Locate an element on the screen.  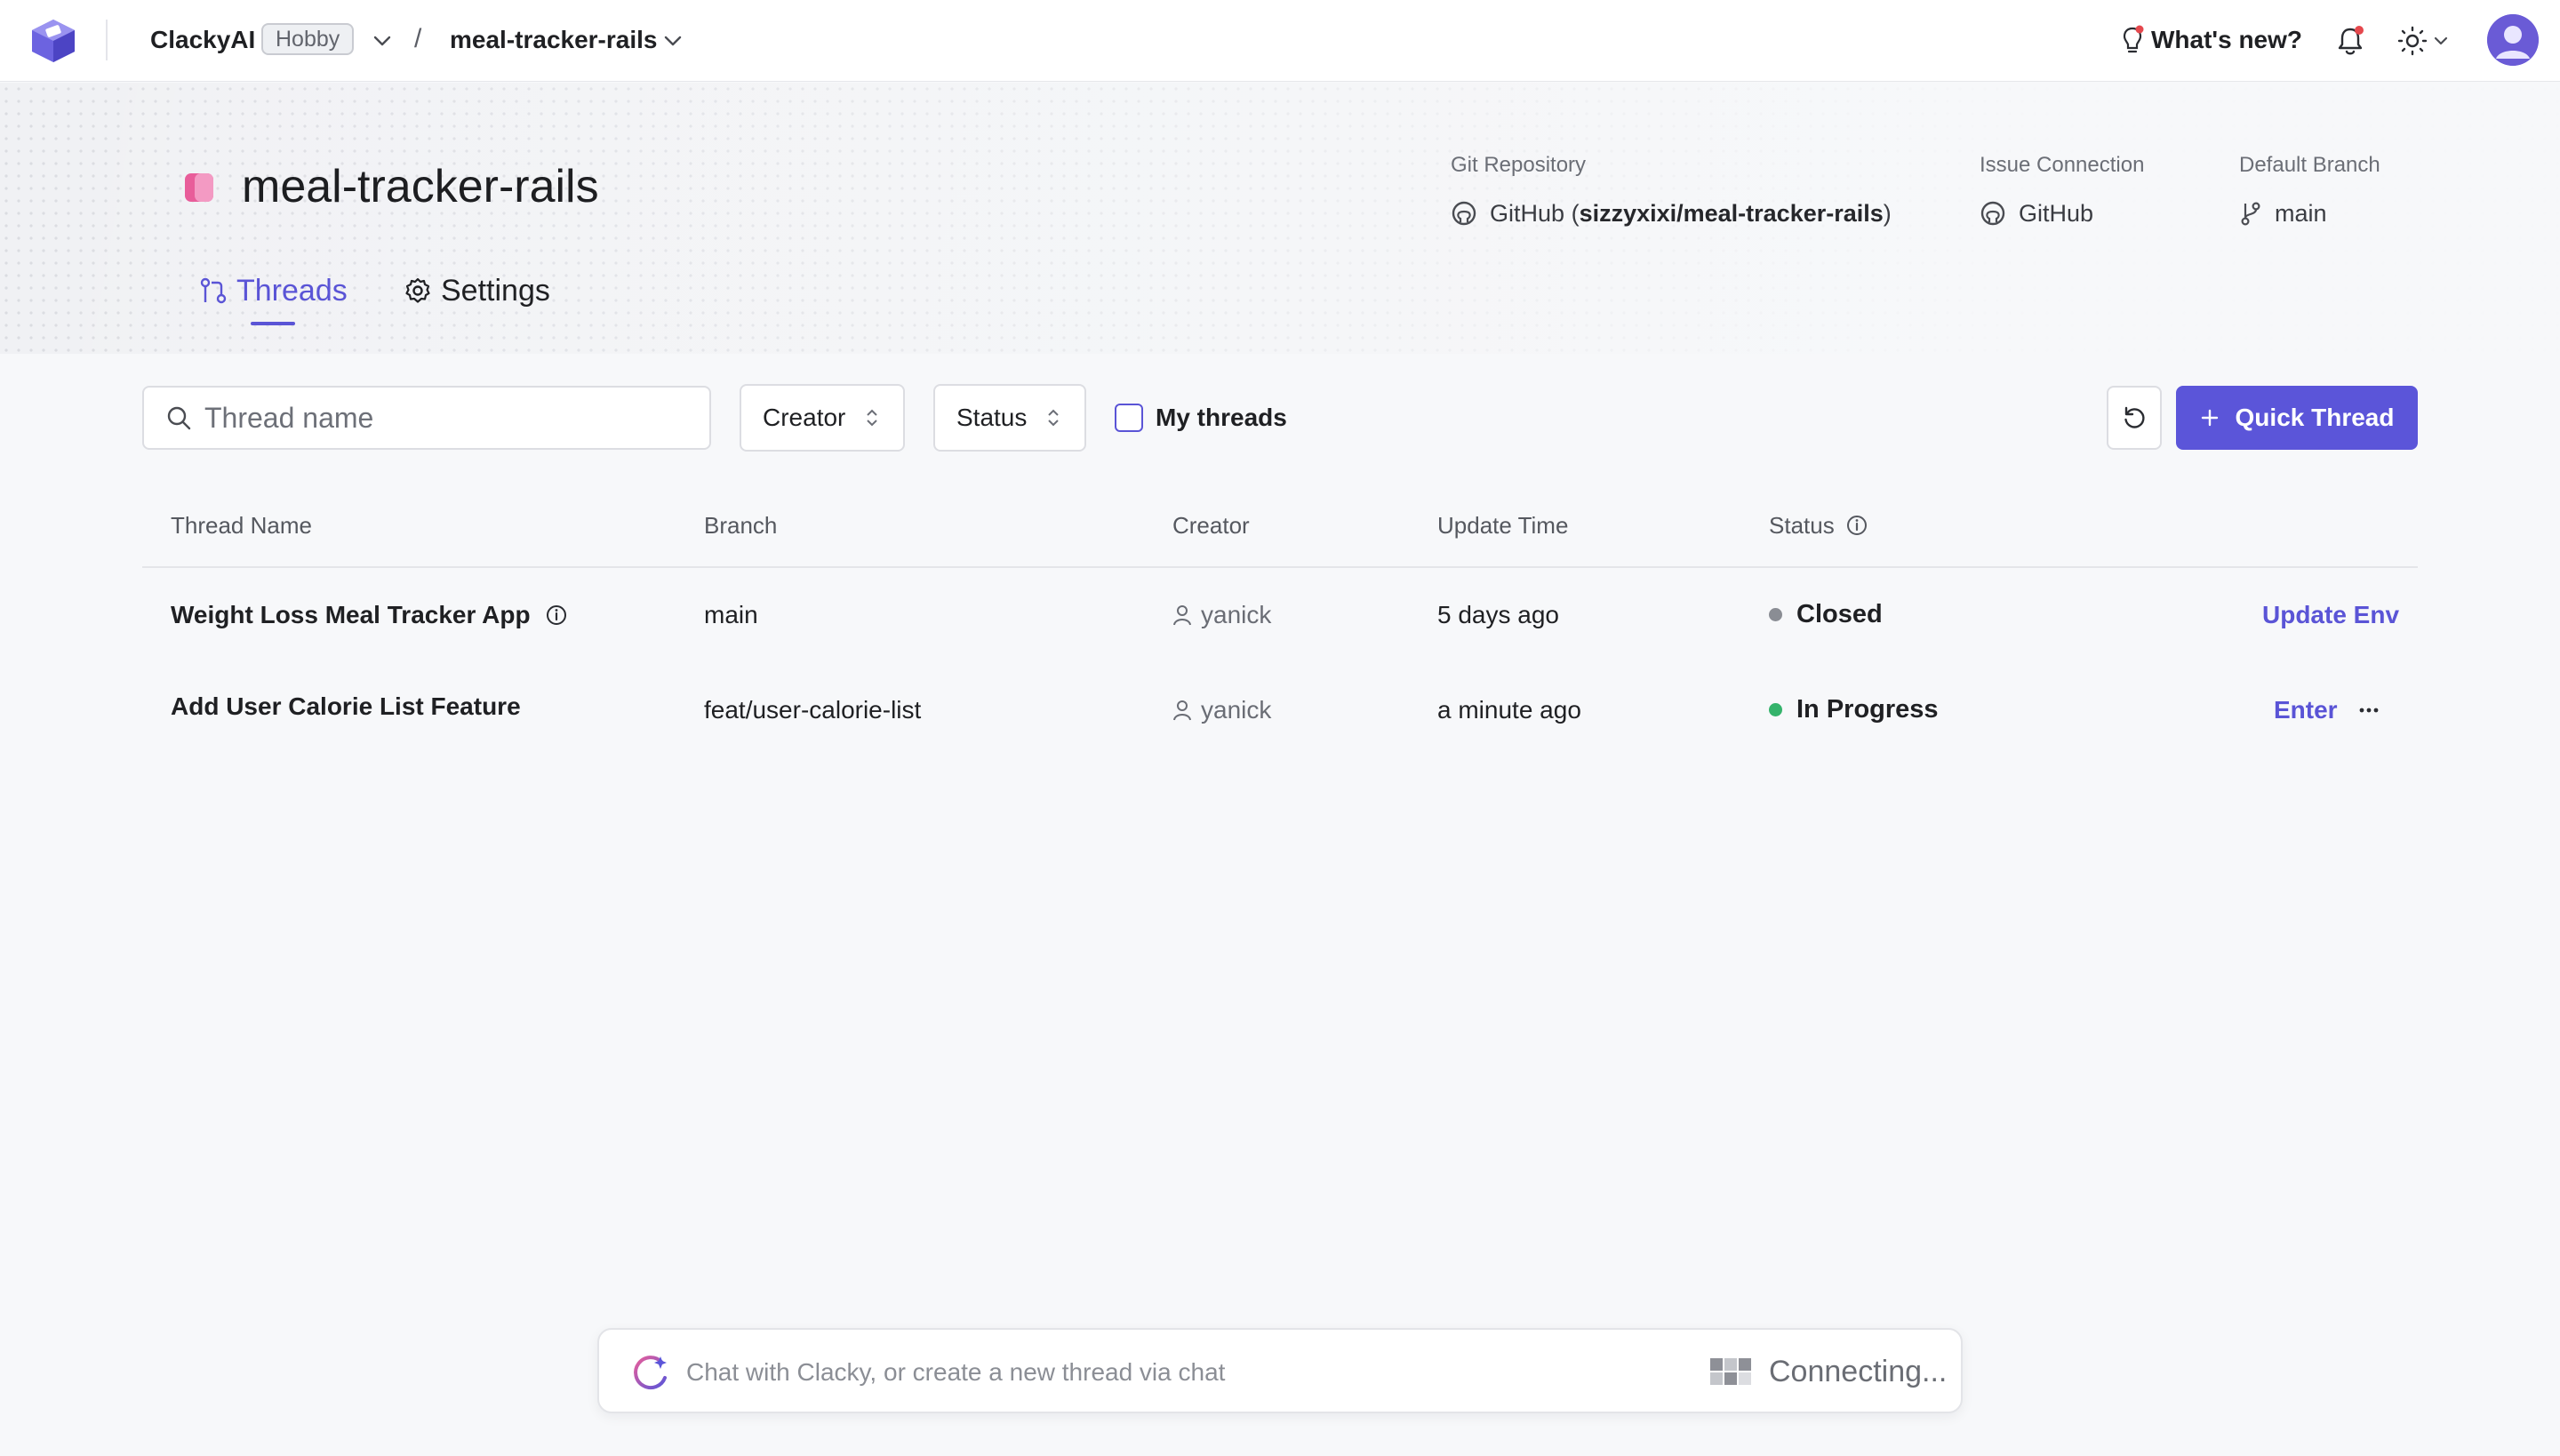
column-header-status: Status is located at coordinates (1818, 525).